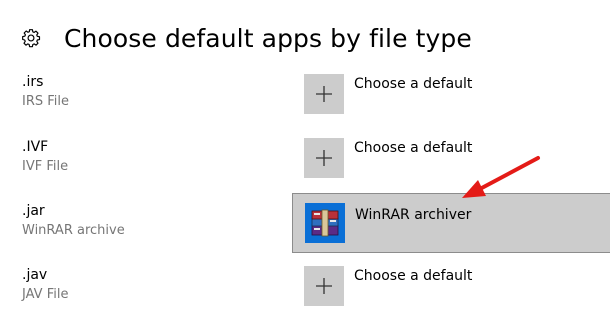 This screenshot has width=610, height=317. Describe the element at coordinates (382, 158) in the screenshot. I see `choose-default-button-ivf: Choose a default` at that location.